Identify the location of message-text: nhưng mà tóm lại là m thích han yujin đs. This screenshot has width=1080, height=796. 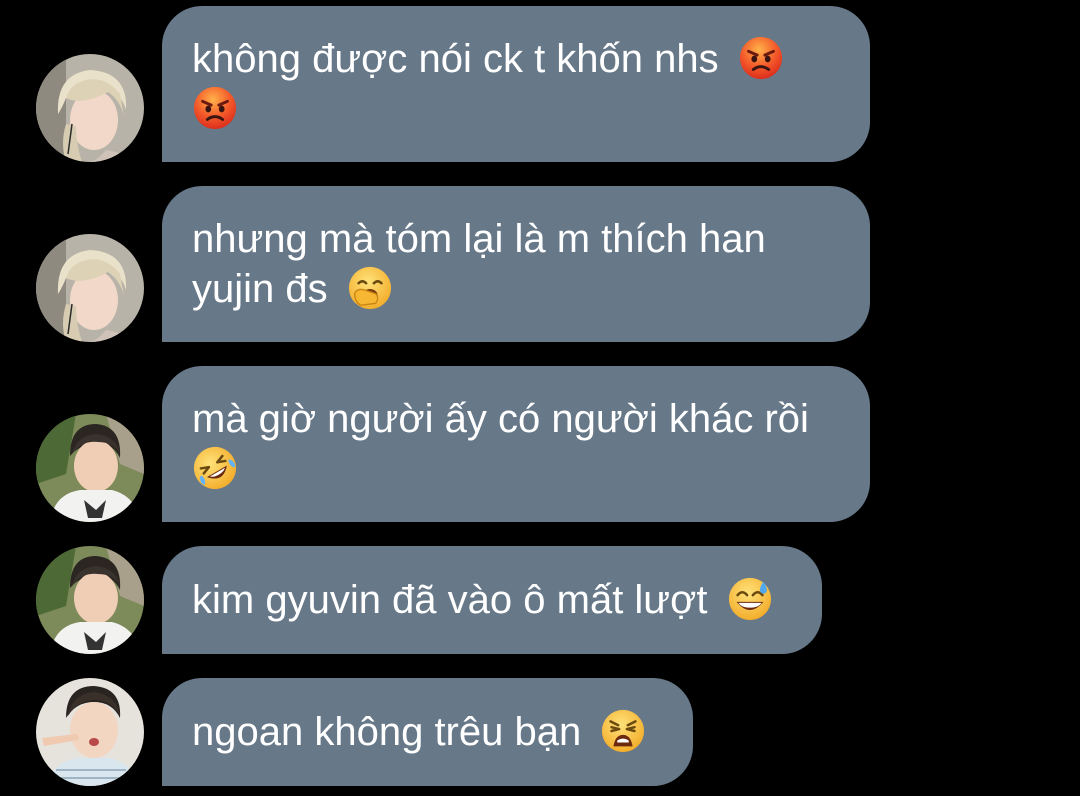
(479, 264).